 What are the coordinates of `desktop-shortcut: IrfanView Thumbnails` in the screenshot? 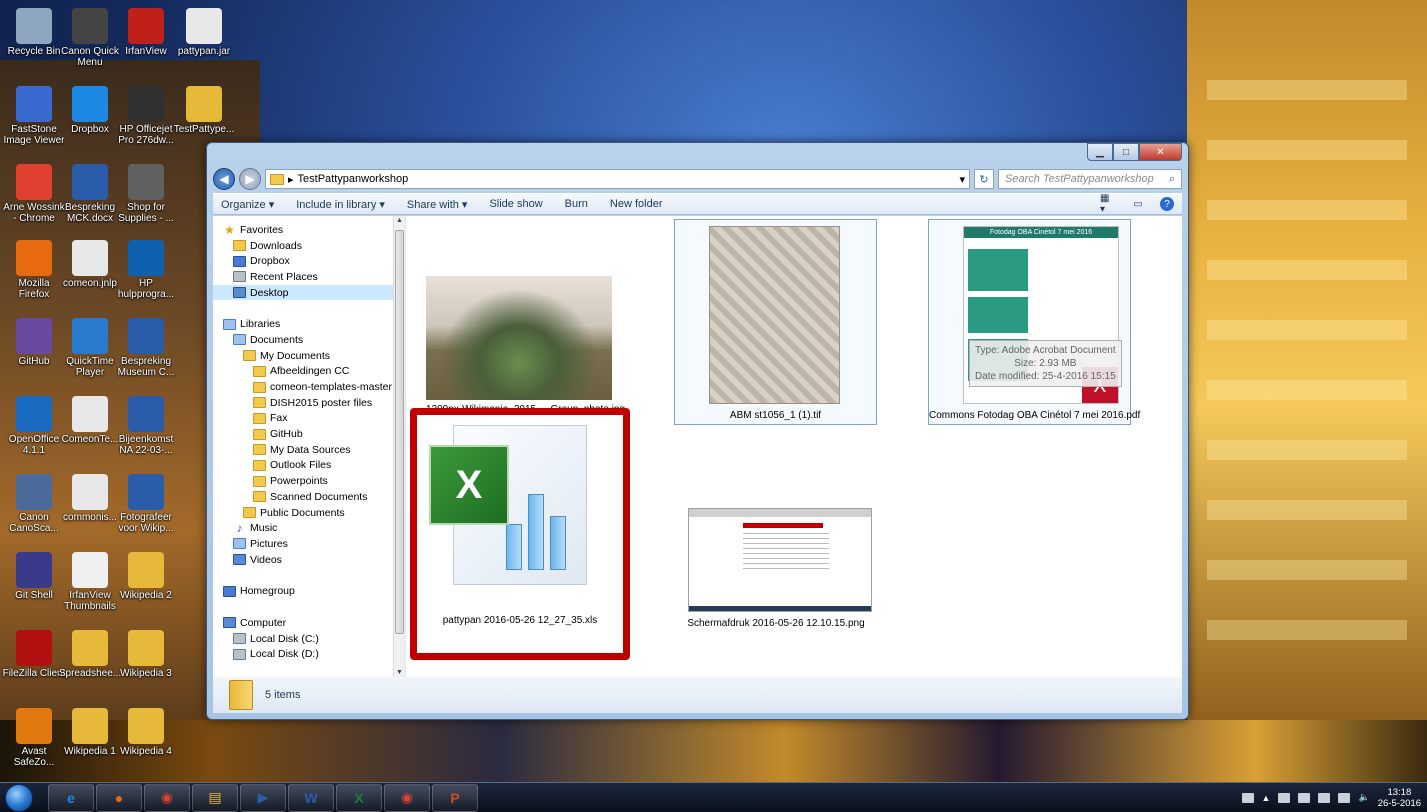 It's located at (90, 582).